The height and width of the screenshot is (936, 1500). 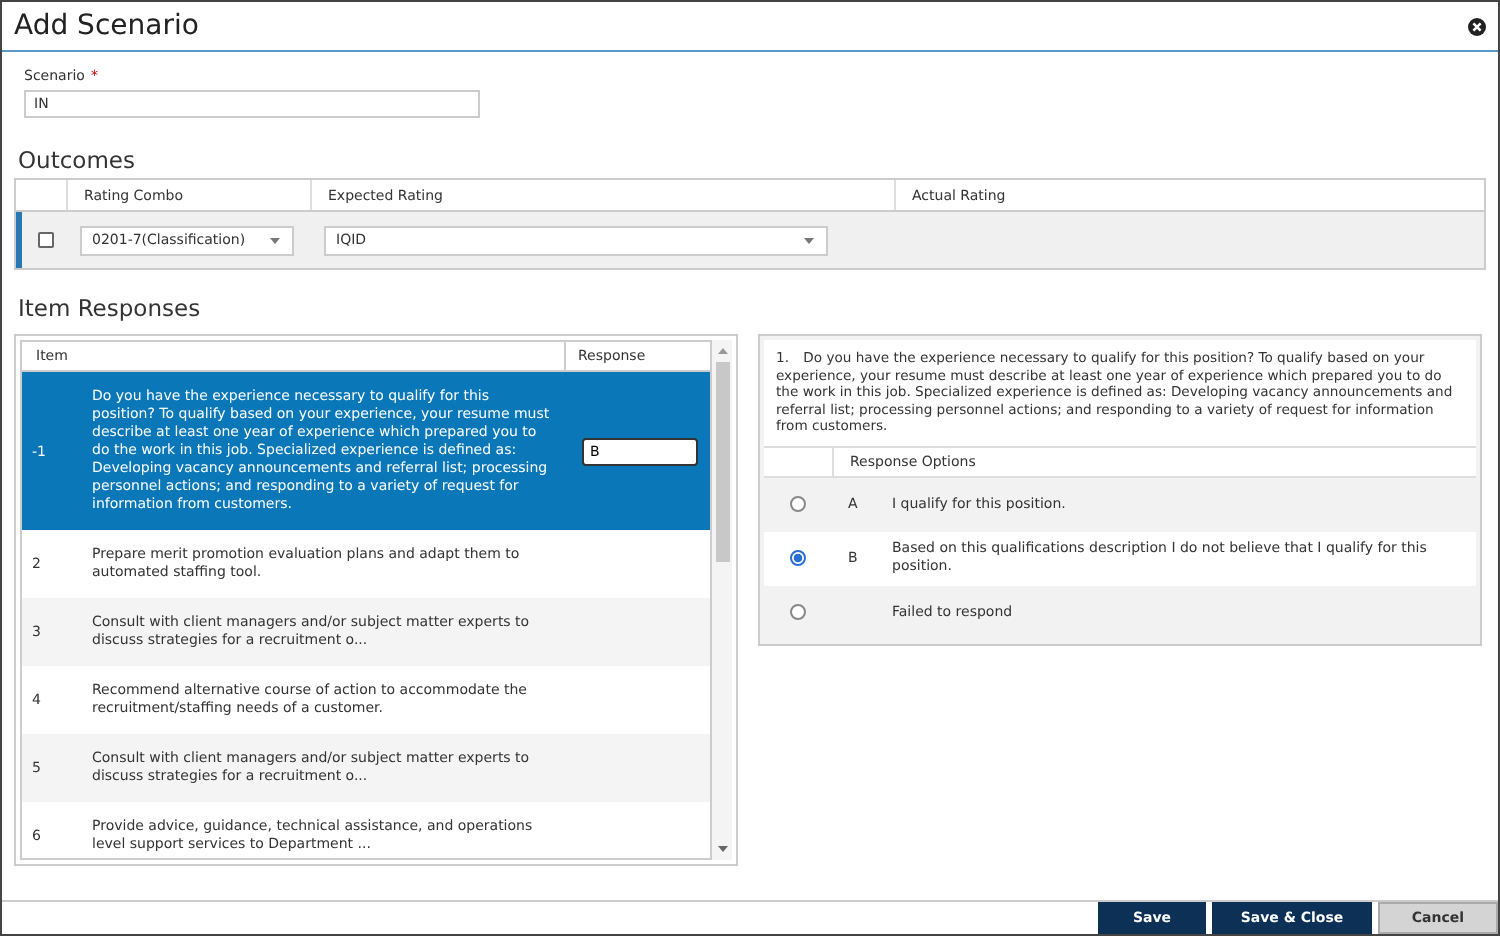 What do you see at coordinates (722, 351) in the screenshot?
I see `scroll-up-icon` at bounding box center [722, 351].